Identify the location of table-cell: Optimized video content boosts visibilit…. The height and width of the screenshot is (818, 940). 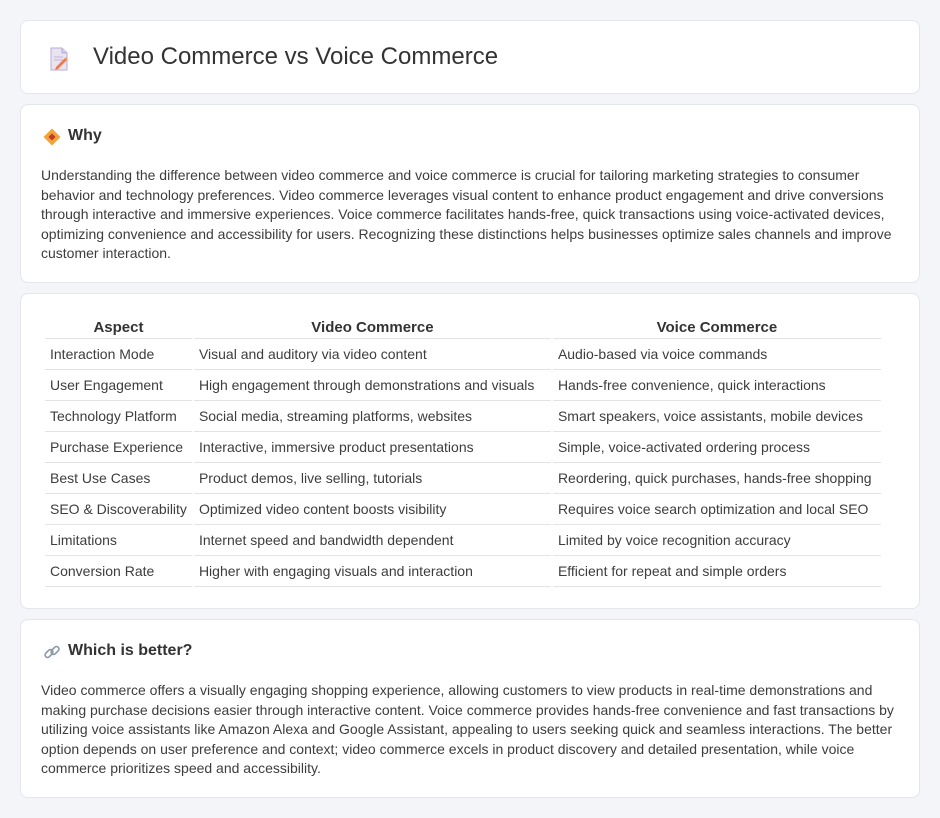
(372, 509).